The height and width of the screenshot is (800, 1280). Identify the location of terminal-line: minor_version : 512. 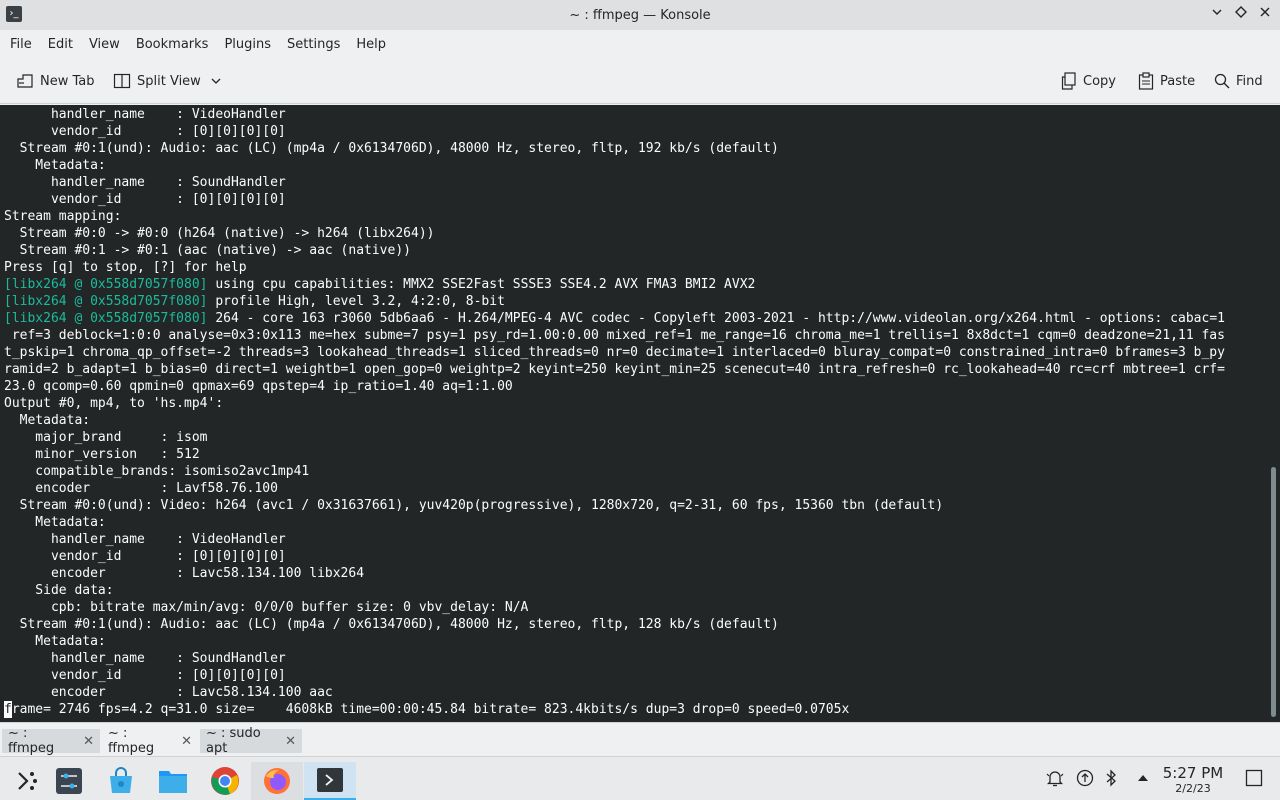
(635, 454).